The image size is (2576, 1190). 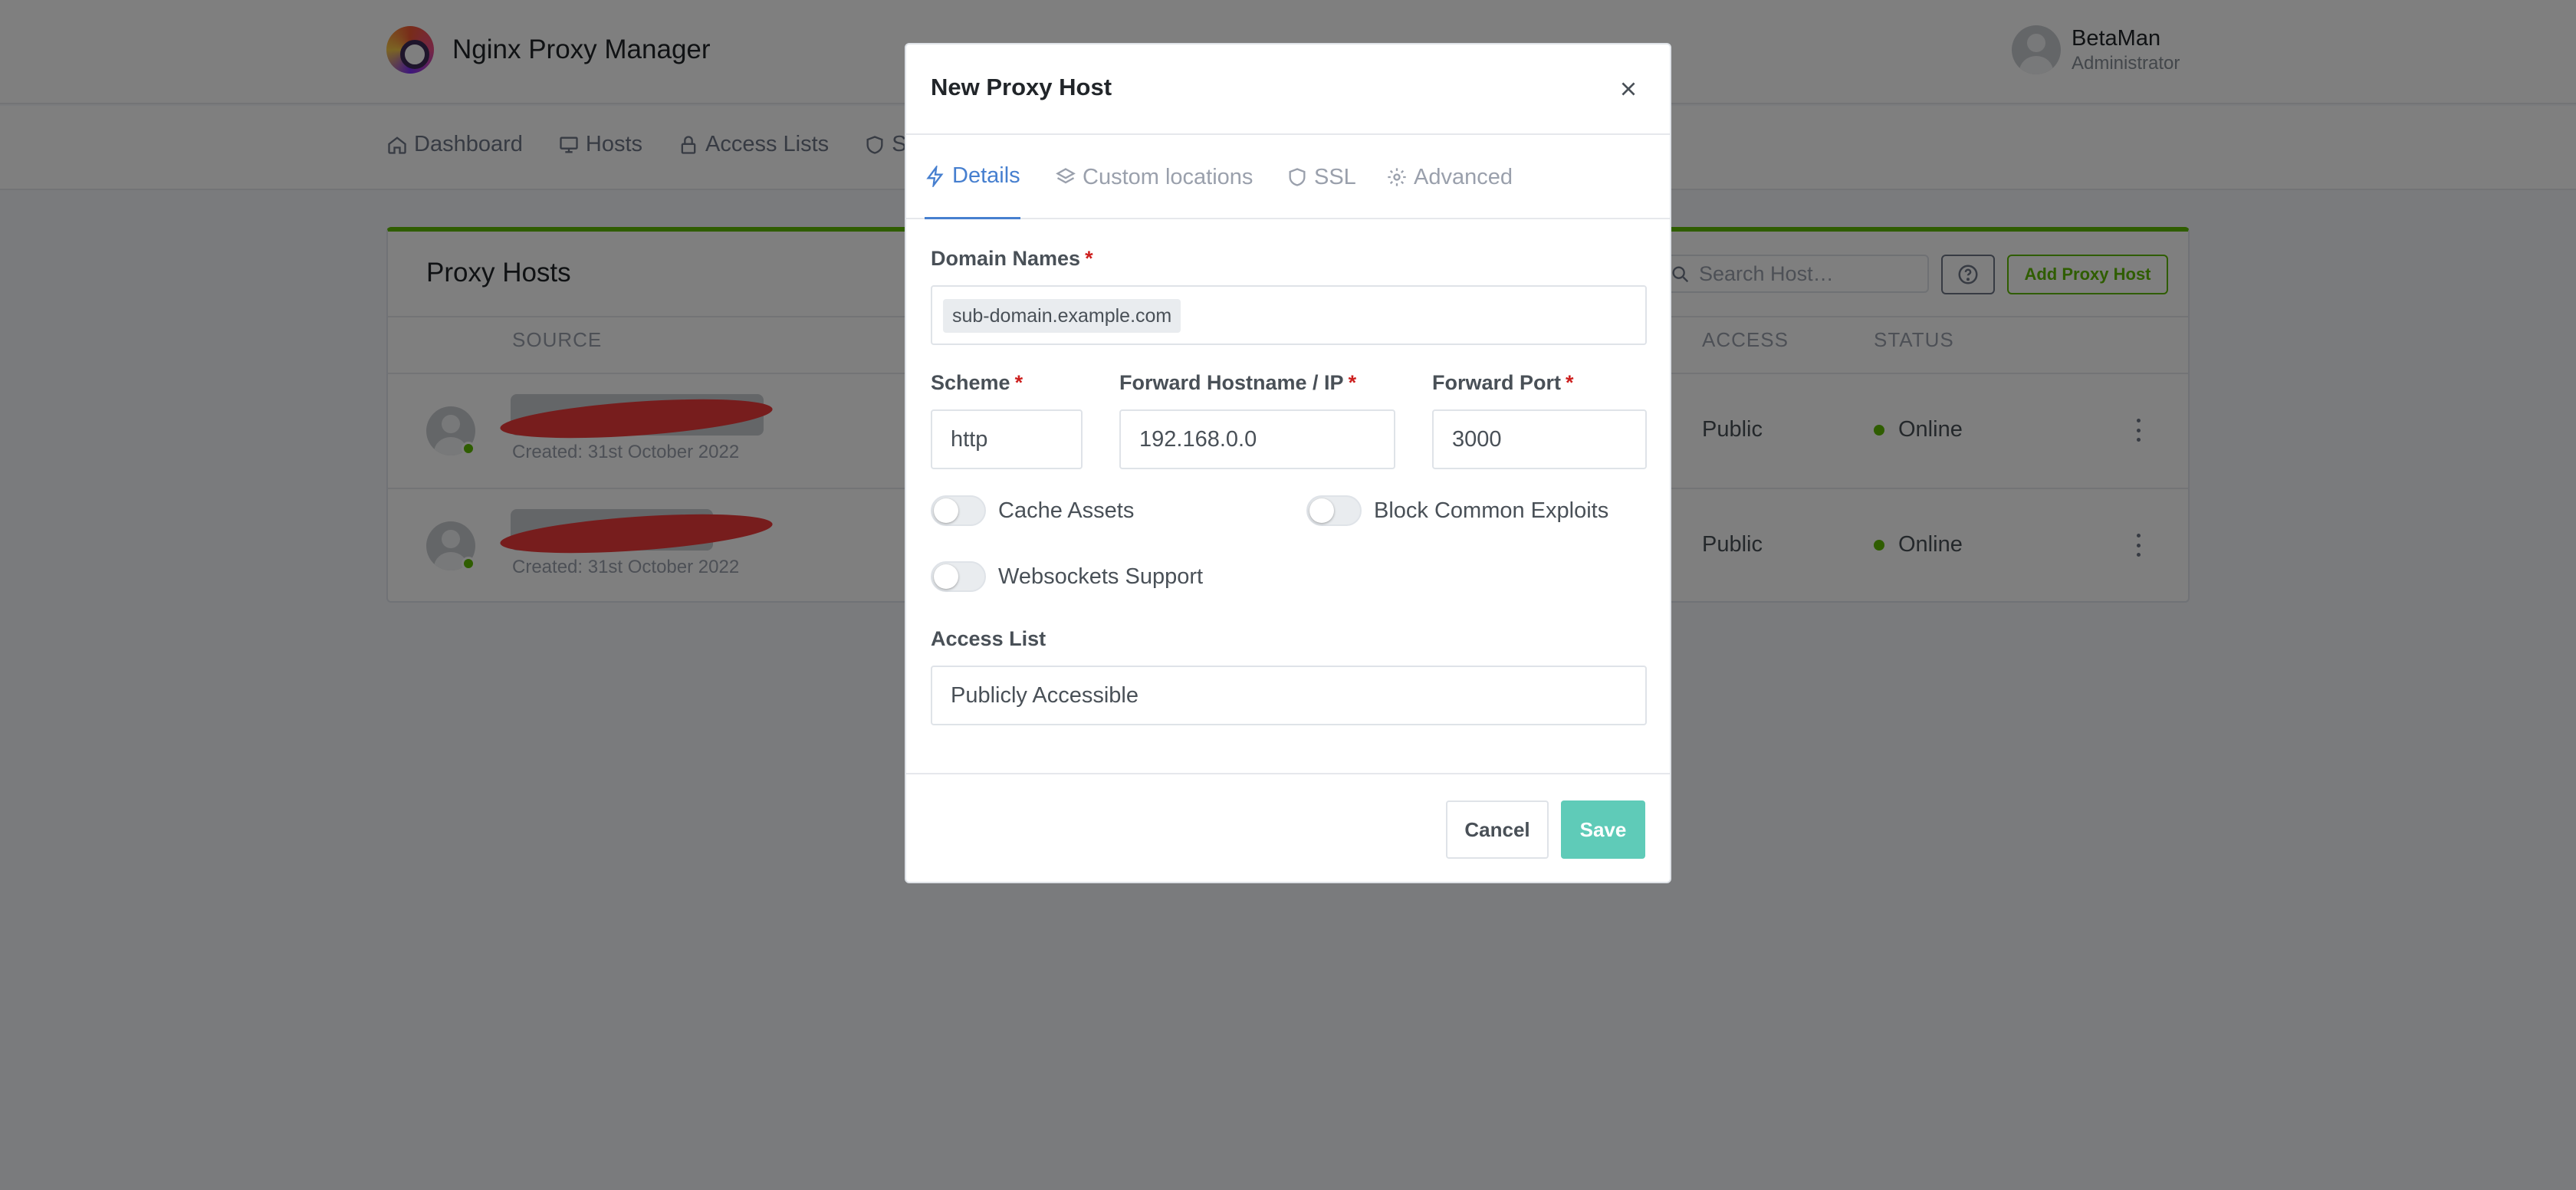 I want to click on forward-hostname-input, so click(x=1257, y=439).